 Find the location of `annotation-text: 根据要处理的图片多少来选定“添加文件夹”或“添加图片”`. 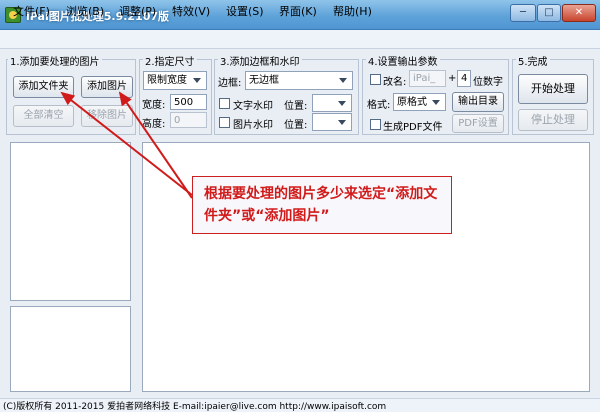

annotation-text: 根据要处理的图片多少来选定“添加文件夹”或“添加图片” is located at coordinates (321, 205).